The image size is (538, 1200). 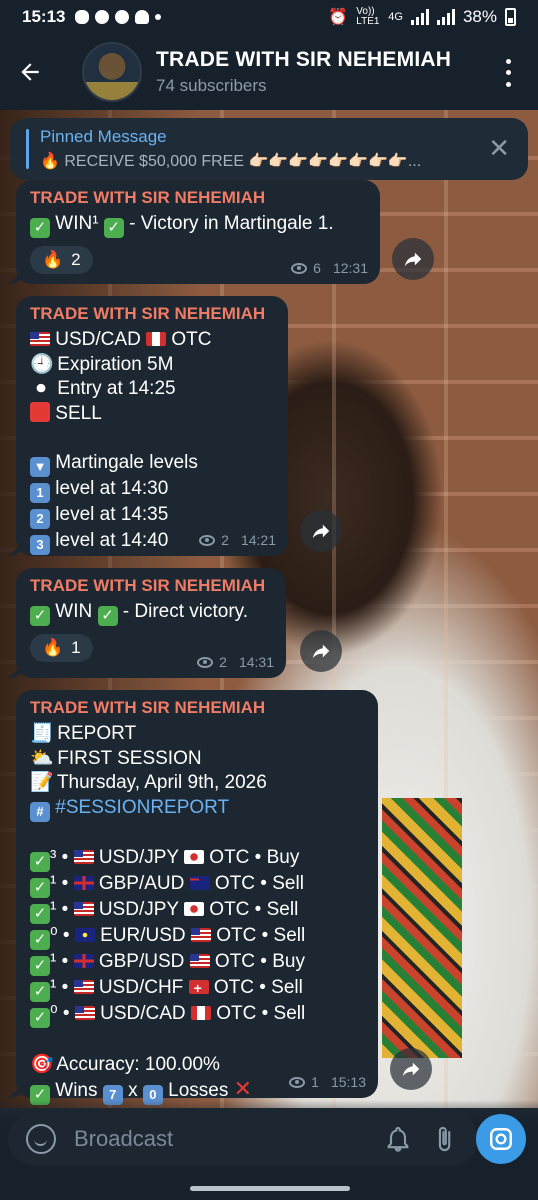 I want to click on reaction-chip: 🔥 1, so click(x=61, y=648).